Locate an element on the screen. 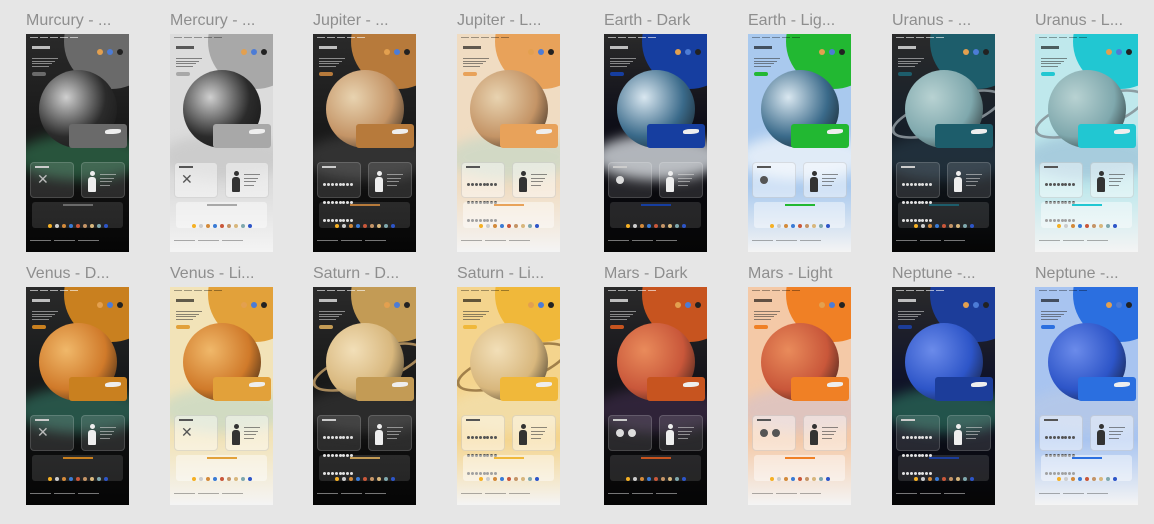  planet-name-block is located at coordinates (763, 300).